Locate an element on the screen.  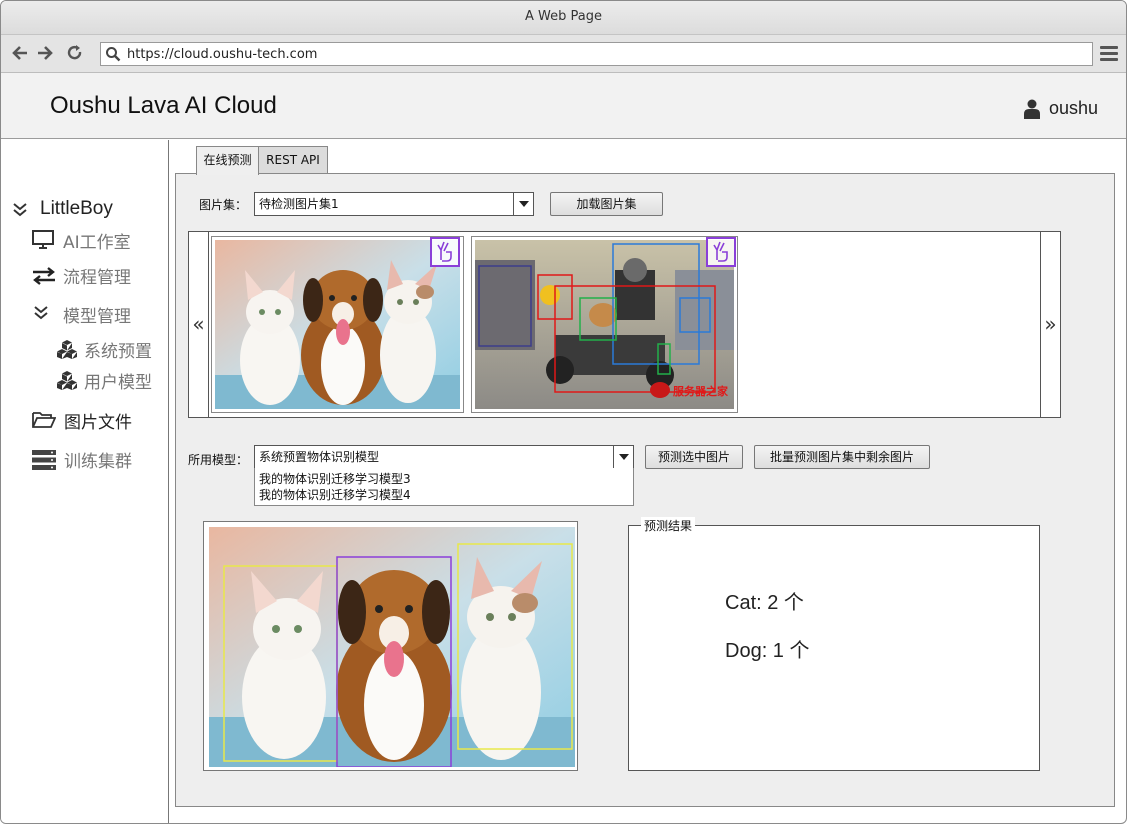
sidebar-item-label: 模型管理 is located at coordinates (97, 317).